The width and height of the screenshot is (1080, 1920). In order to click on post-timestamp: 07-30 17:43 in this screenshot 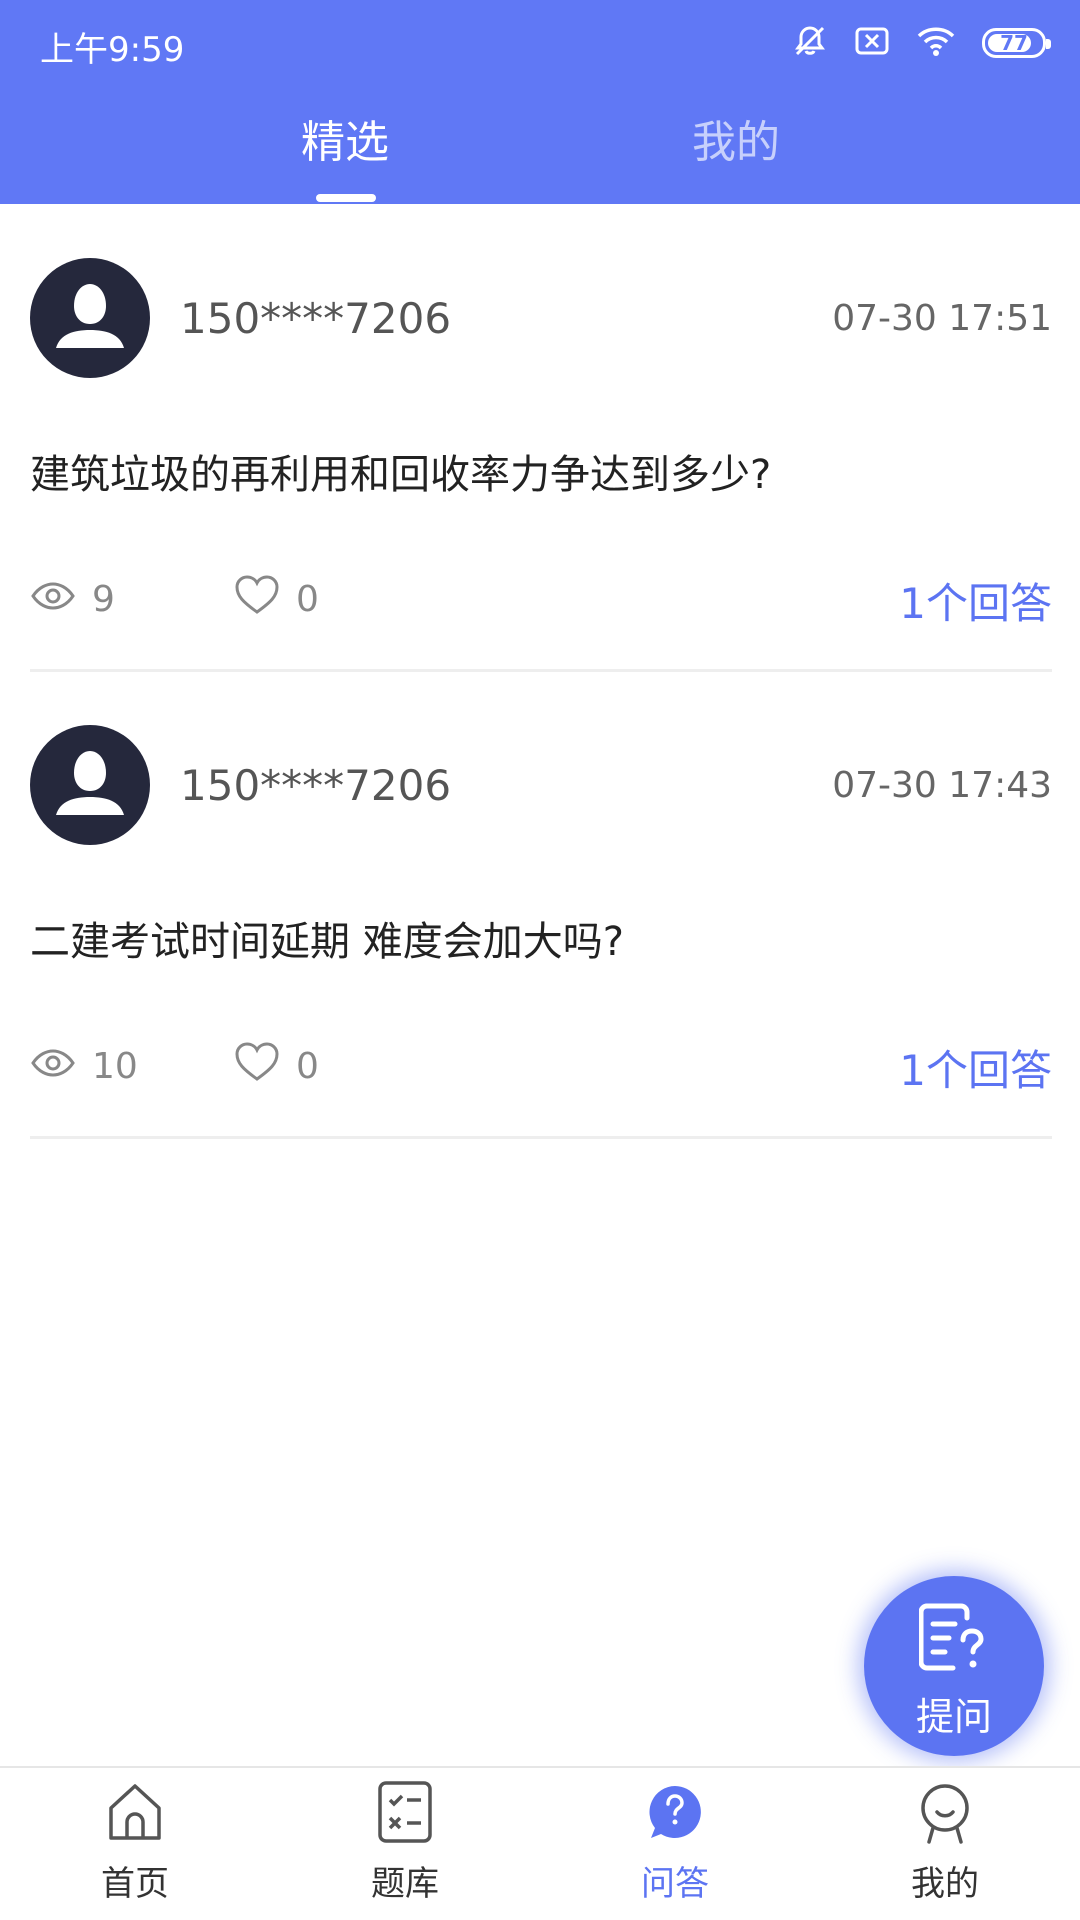, I will do `click(942, 785)`.